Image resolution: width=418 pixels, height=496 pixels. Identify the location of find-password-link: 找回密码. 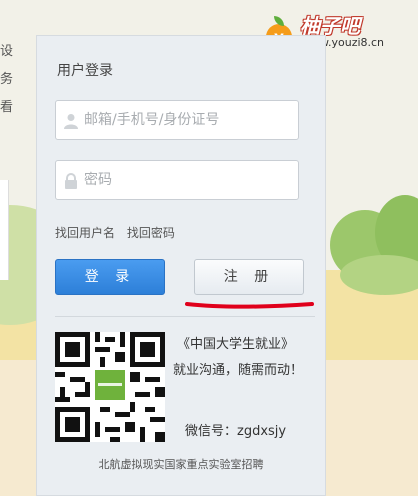
(151, 233).